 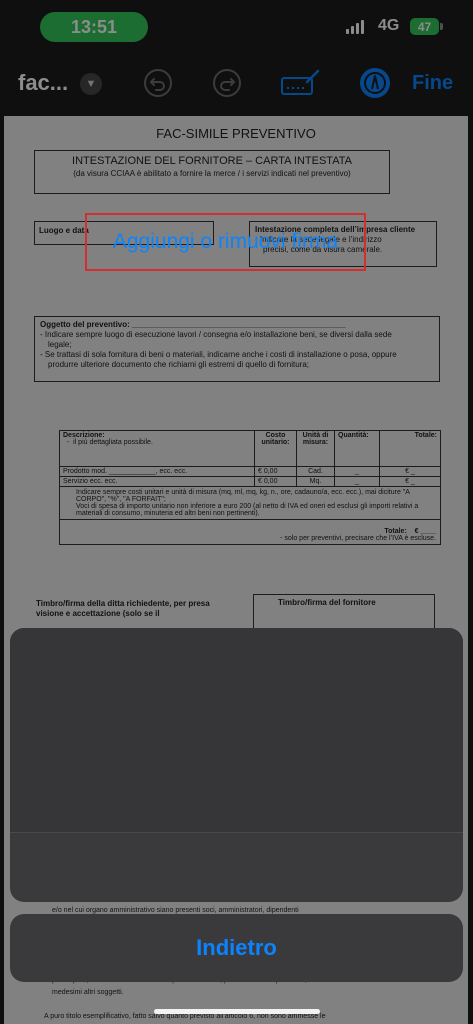 I want to click on home-indicator, so click(x=237, y=1011).